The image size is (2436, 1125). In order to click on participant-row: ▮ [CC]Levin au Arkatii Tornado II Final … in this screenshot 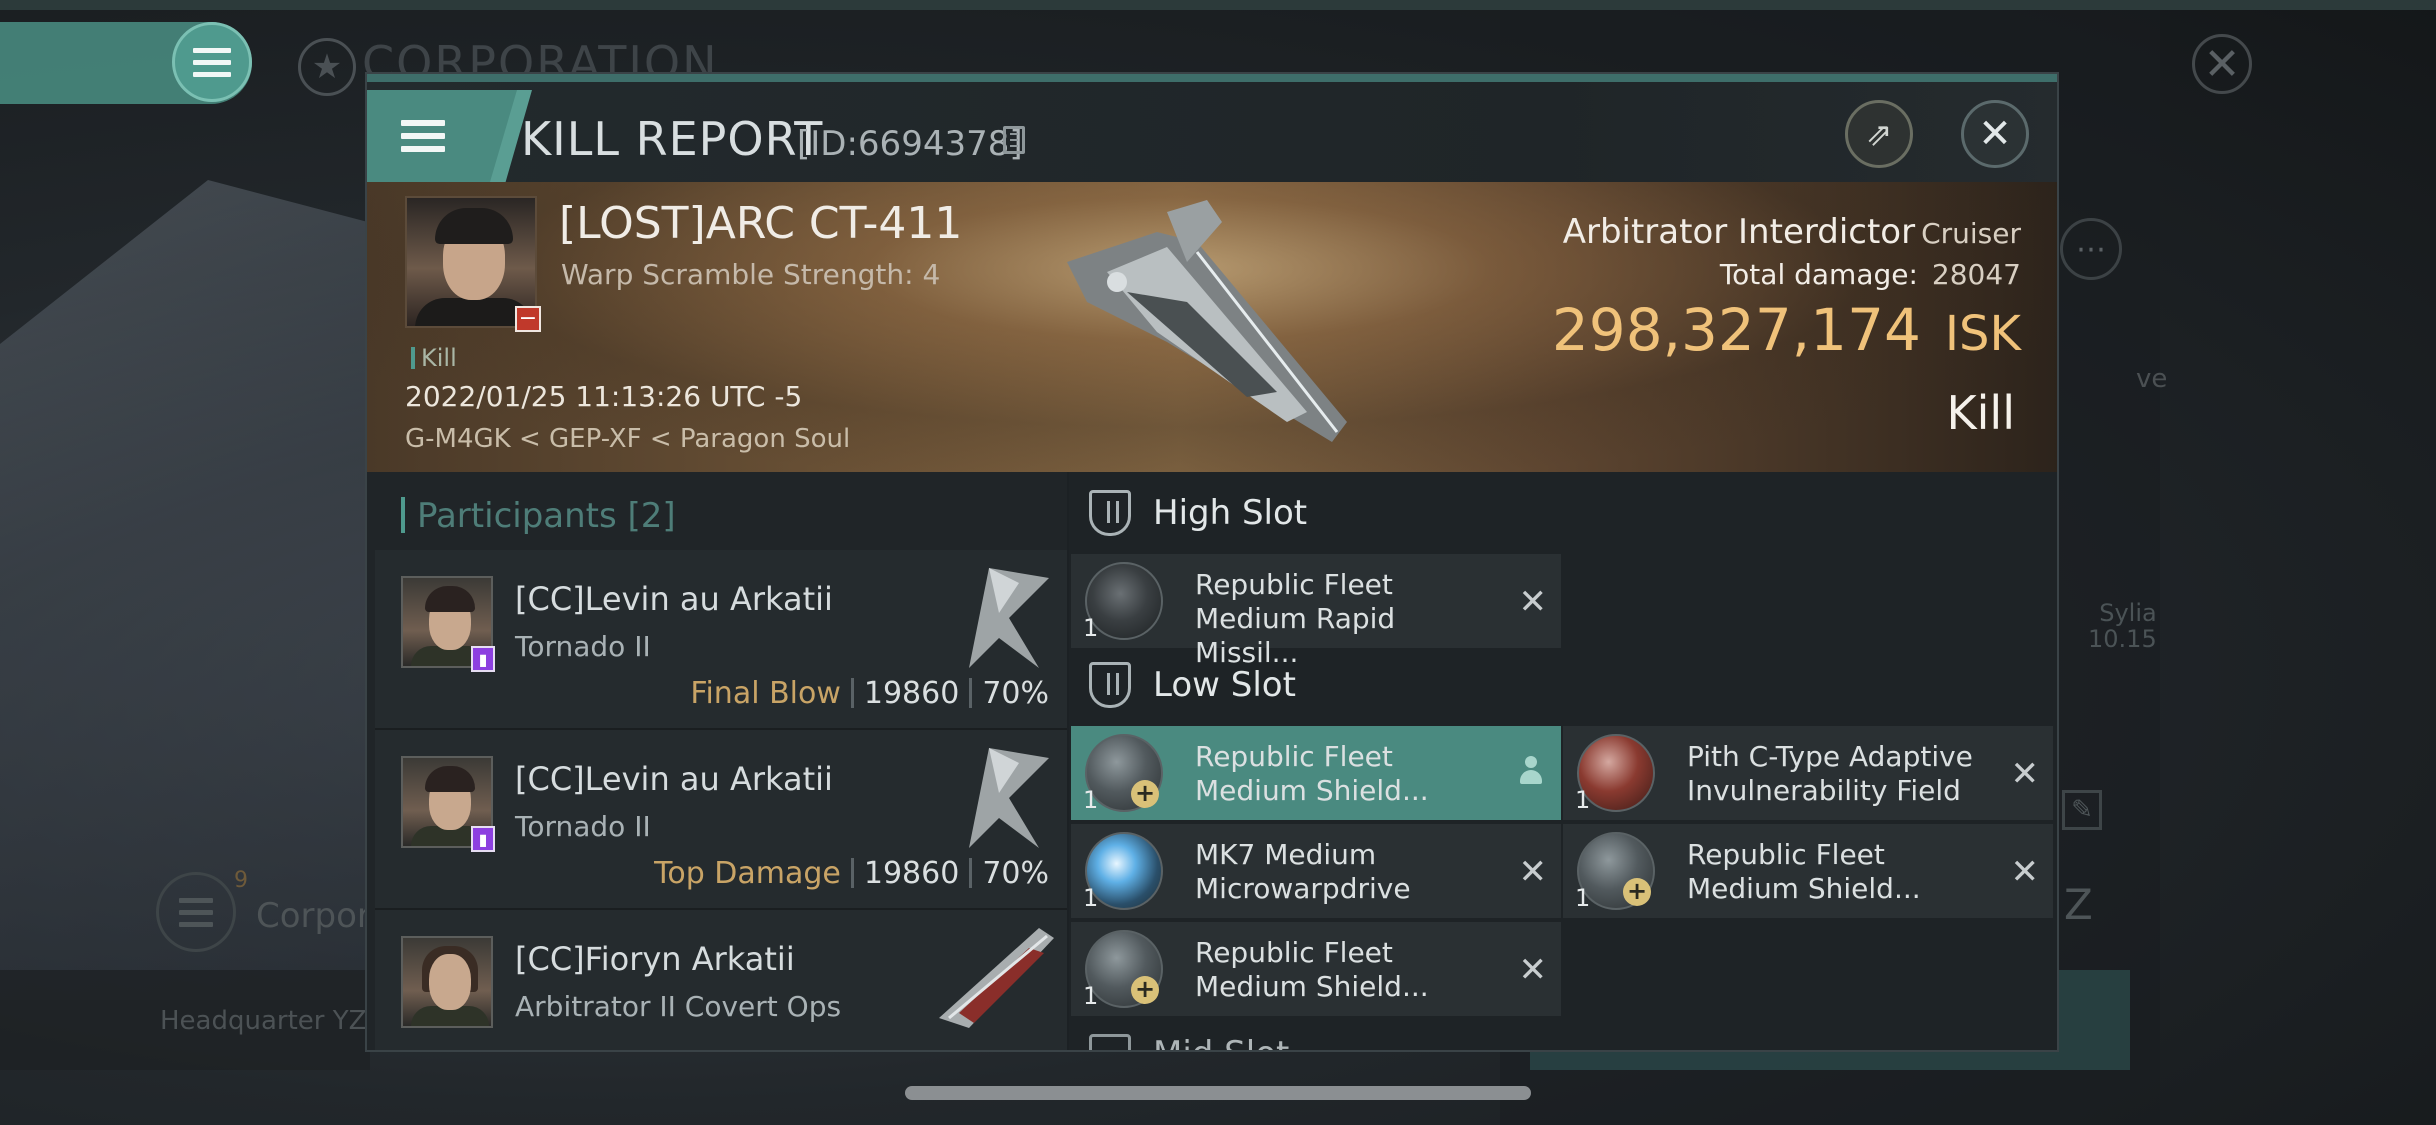, I will do `click(721, 640)`.